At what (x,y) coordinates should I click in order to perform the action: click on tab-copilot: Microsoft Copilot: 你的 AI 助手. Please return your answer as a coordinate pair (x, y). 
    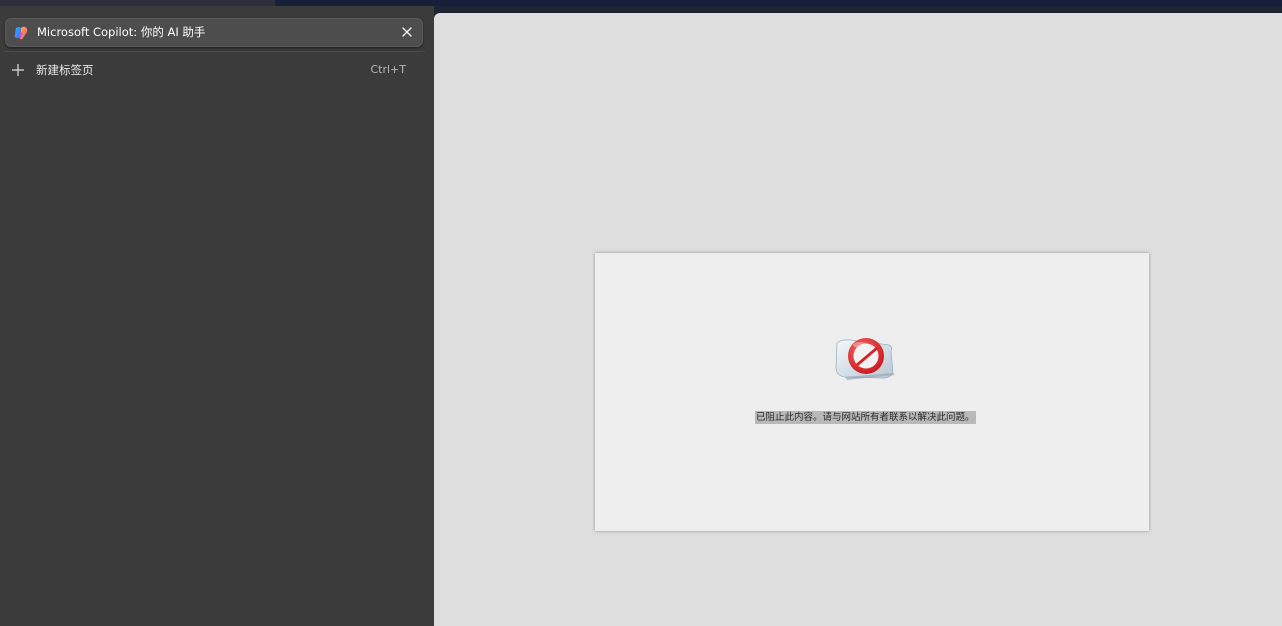
    Looking at the image, I should click on (214, 32).